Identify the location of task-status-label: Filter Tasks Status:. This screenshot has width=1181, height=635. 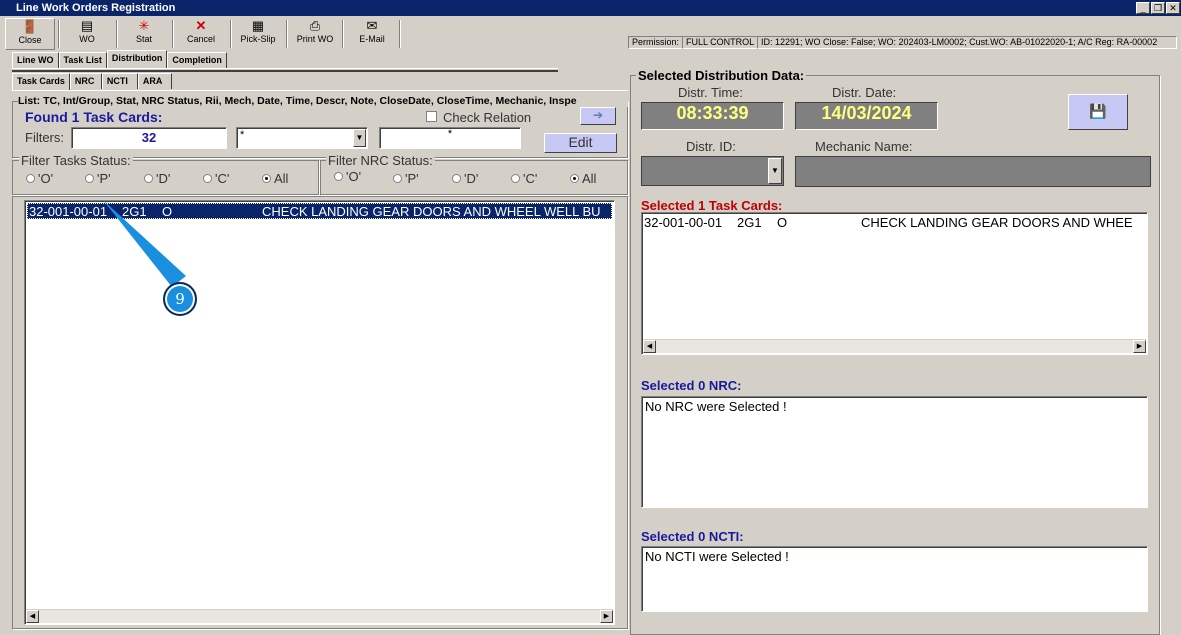
(76, 160).